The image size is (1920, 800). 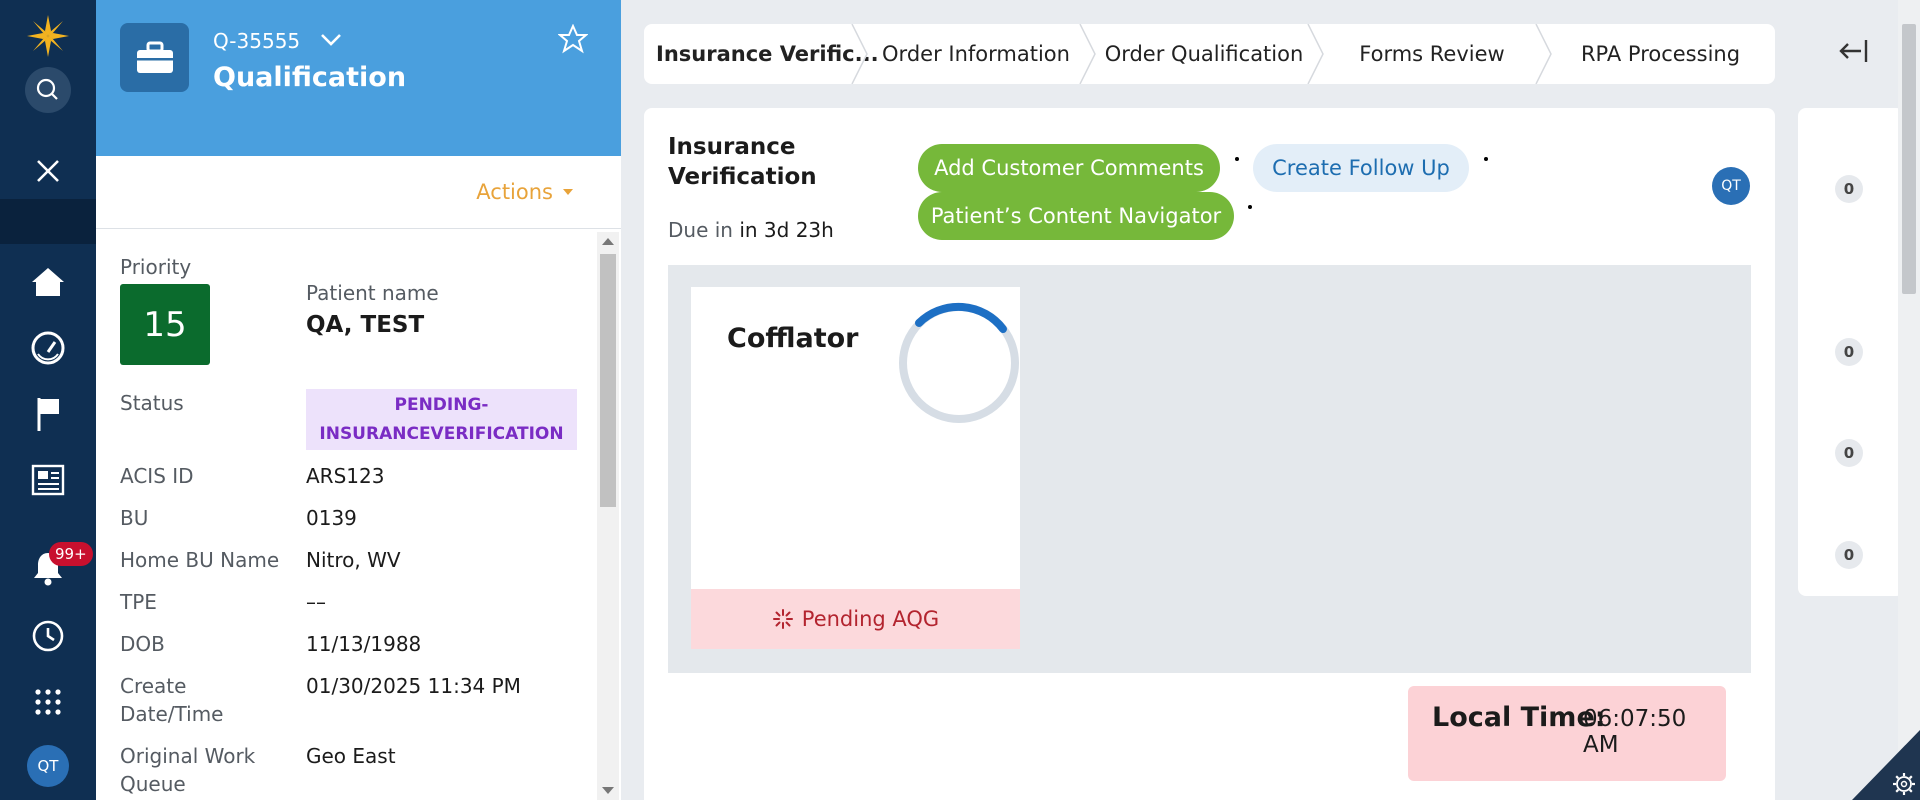 I want to click on left-nav-rail: 99+ QT, so click(x=48, y=400).